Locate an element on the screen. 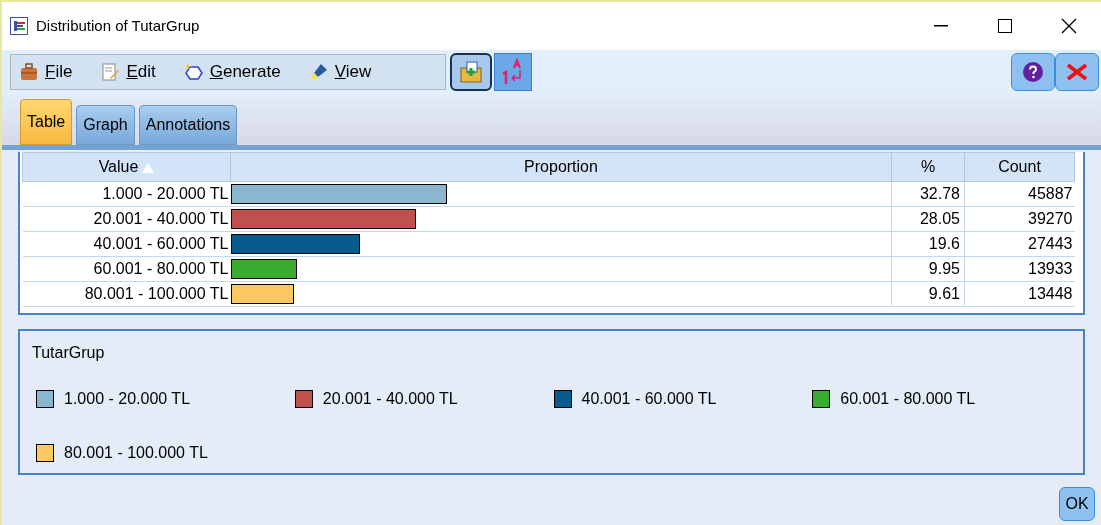 Image resolution: width=1101 pixels, height=525 pixels. tab: Table is located at coordinates (46, 122).